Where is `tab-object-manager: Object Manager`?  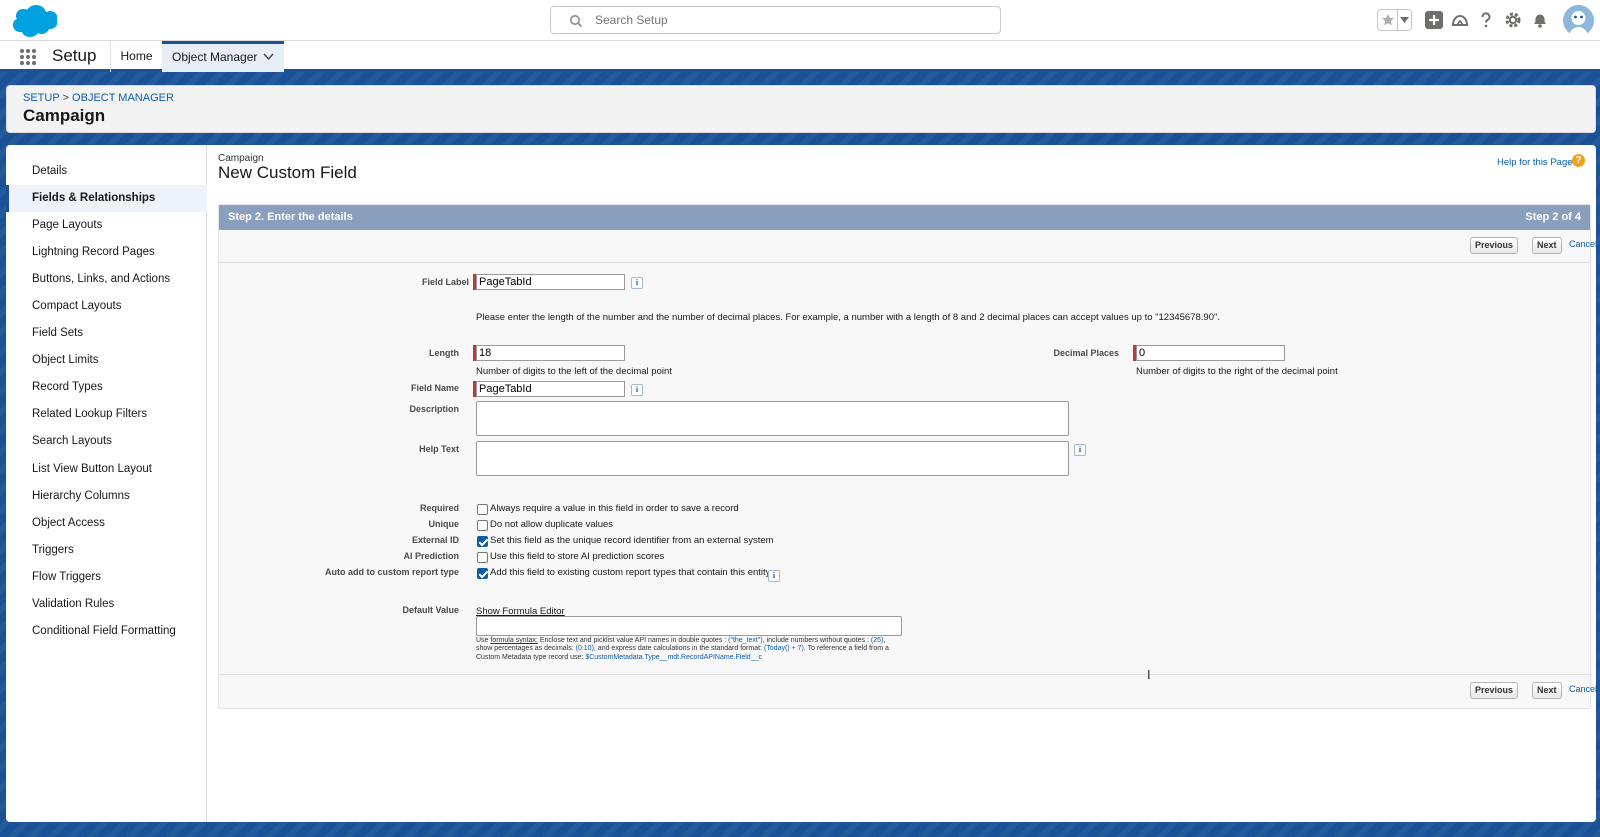
tab-object-manager: Object Manager is located at coordinates (223, 56).